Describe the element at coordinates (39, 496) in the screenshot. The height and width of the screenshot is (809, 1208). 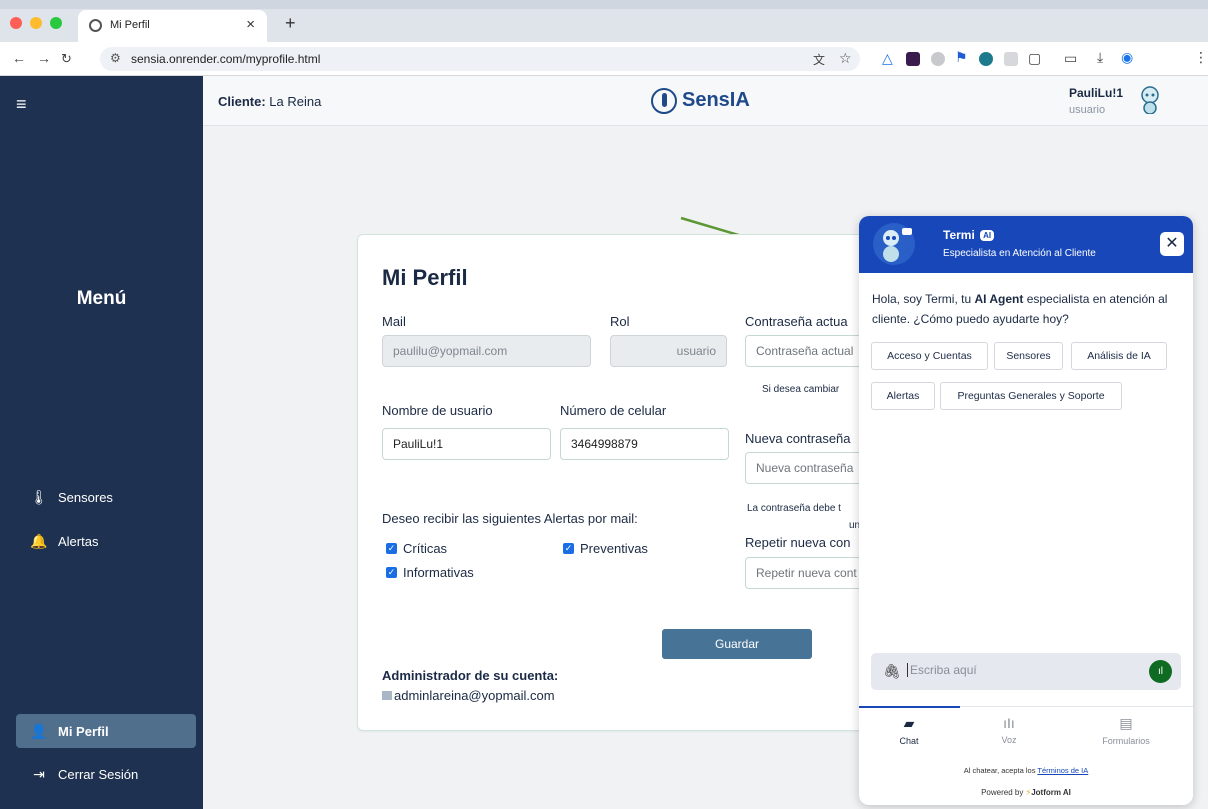
I see `thermometer-icon: 🌡` at that location.